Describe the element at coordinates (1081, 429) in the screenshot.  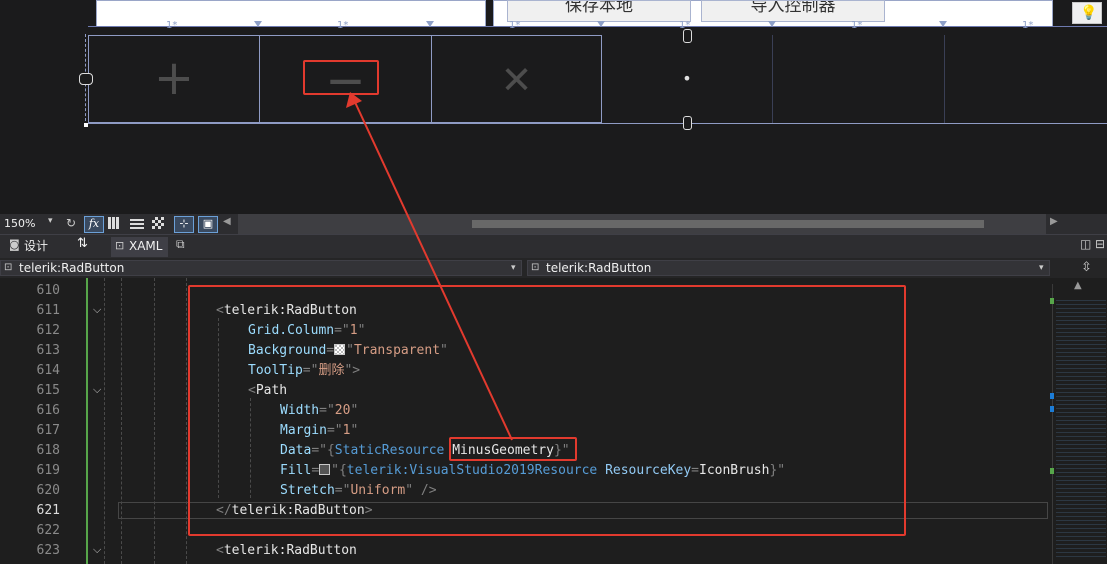
I see `minimap-preview` at that location.